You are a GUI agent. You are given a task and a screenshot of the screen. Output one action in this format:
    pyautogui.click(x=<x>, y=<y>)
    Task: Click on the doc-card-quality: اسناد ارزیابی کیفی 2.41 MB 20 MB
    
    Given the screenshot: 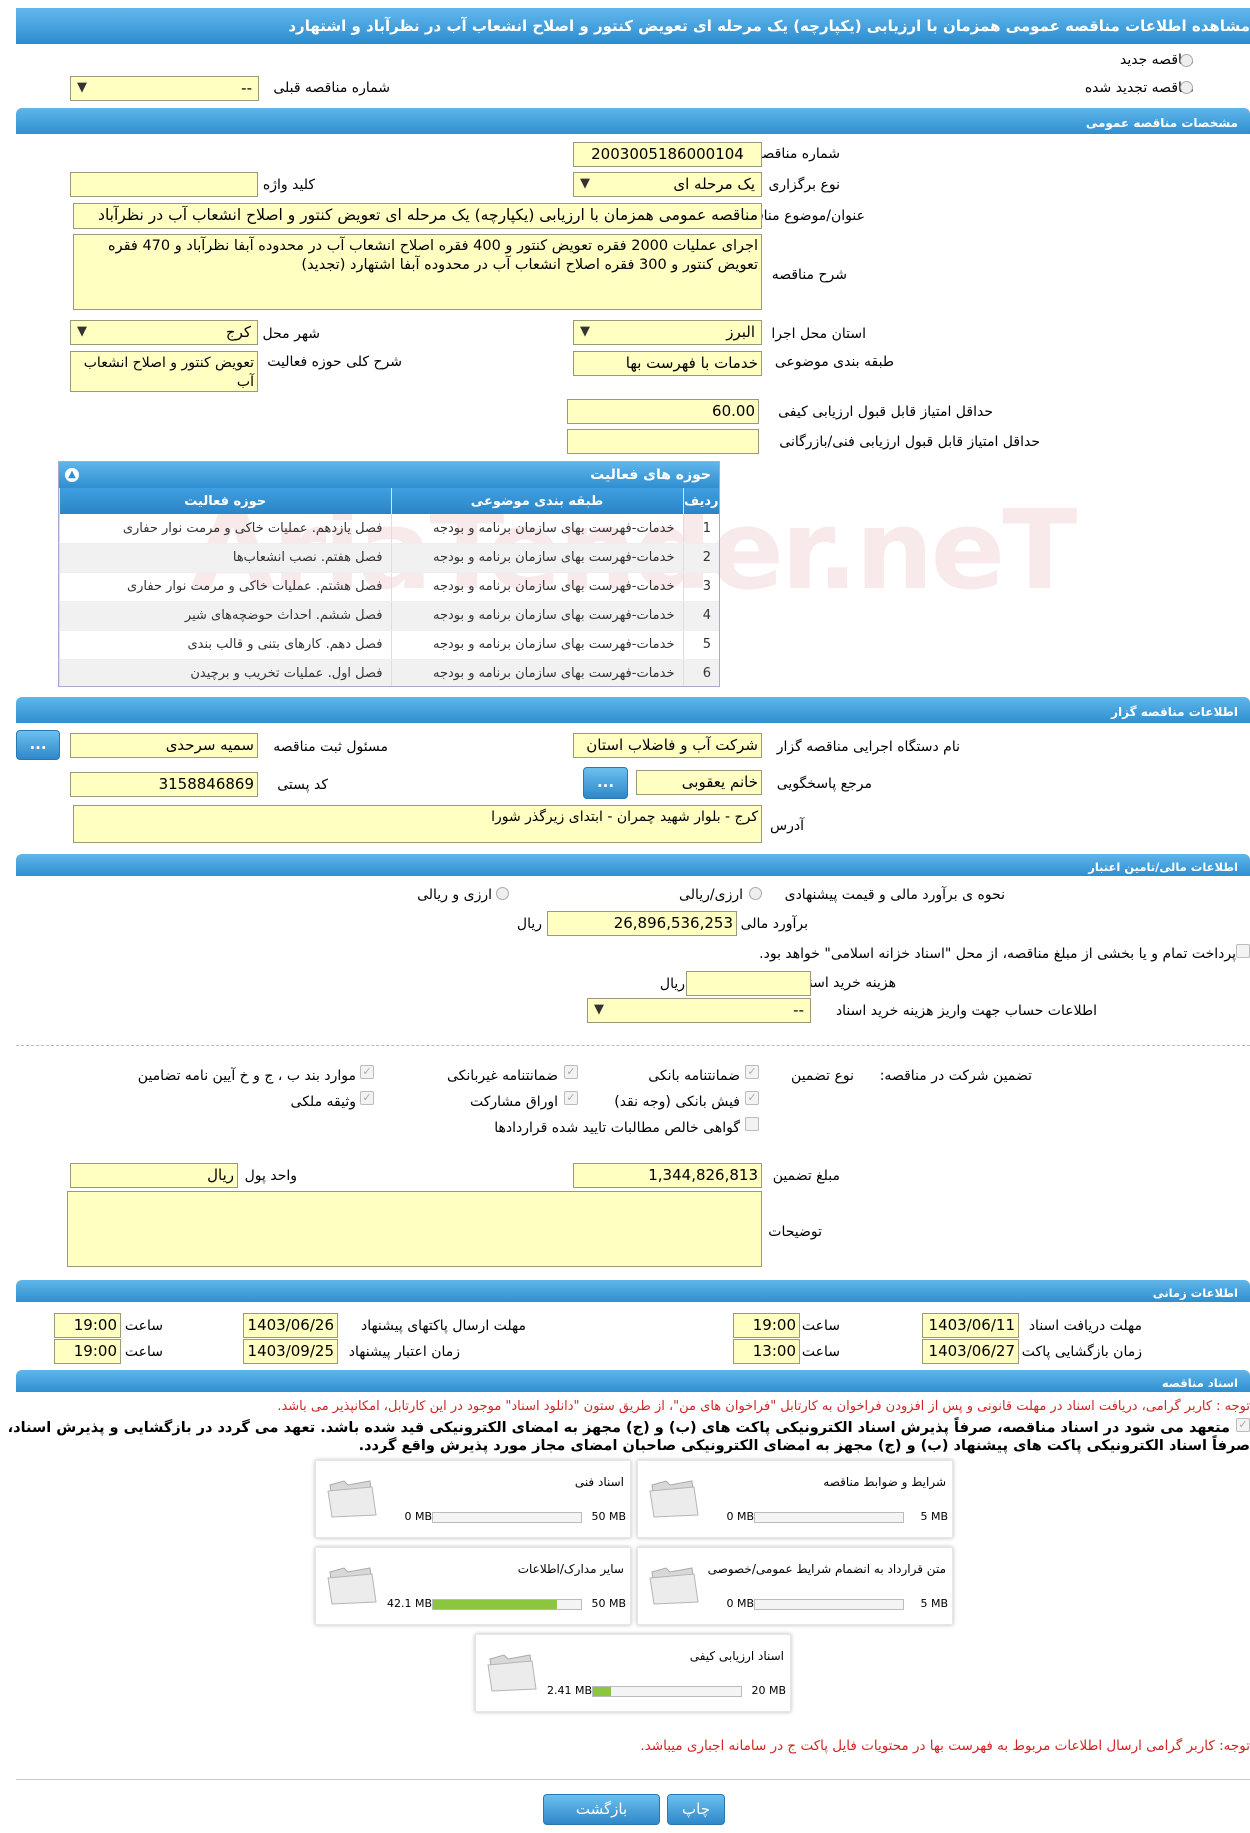 What is the action you would take?
    pyautogui.click(x=633, y=1673)
    